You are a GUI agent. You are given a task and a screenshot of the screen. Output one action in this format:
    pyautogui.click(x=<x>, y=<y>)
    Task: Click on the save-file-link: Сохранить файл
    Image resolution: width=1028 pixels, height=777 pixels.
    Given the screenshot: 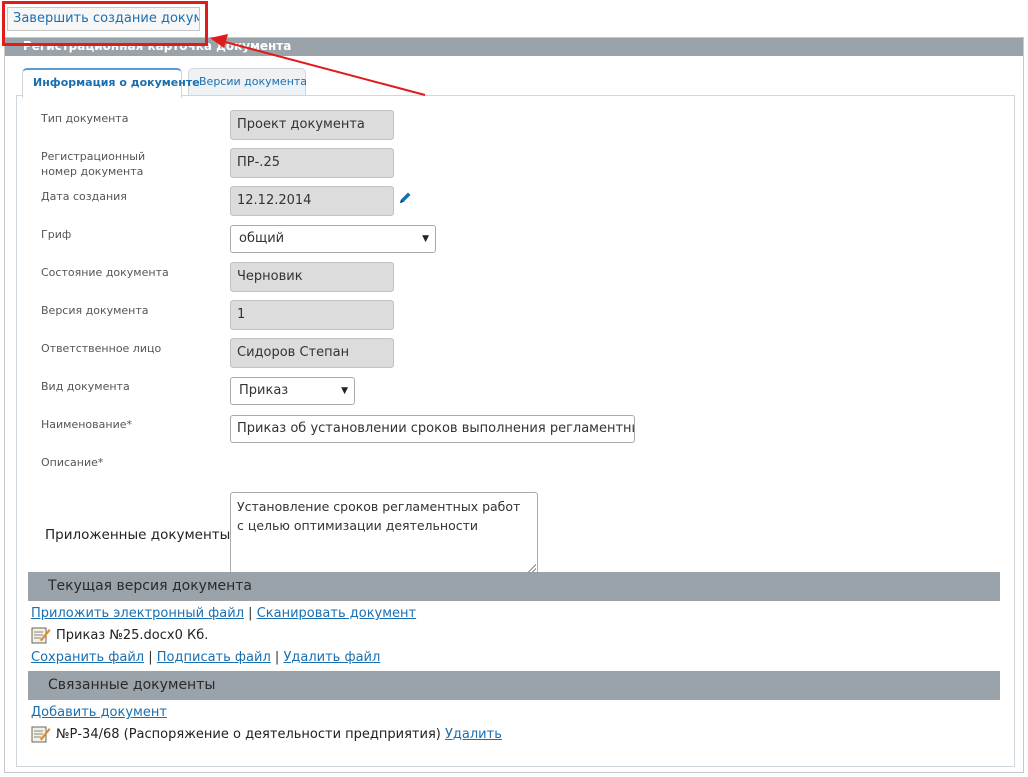 What is the action you would take?
    pyautogui.click(x=87, y=657)
    